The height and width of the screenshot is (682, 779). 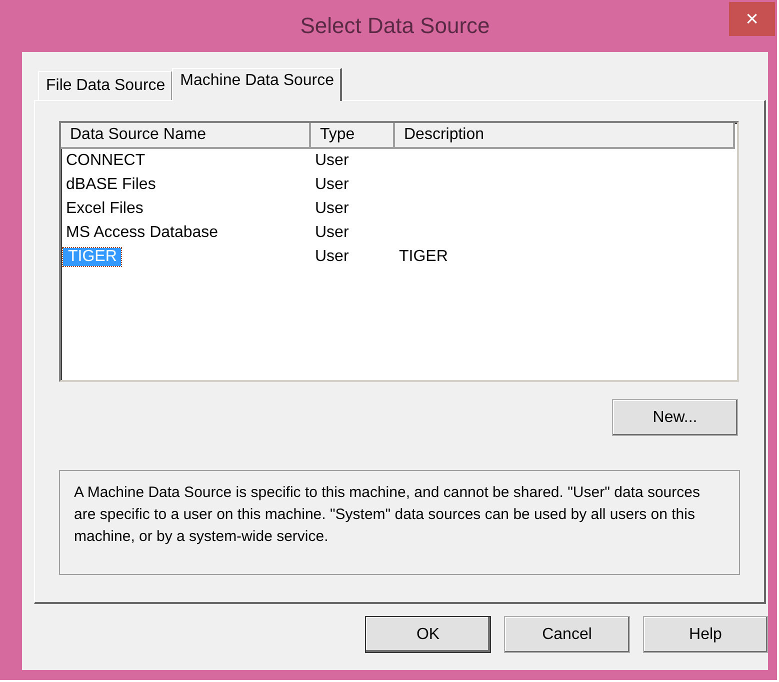 I want to click on data-source-name: MS Access Database, so click(x=186, y=233).